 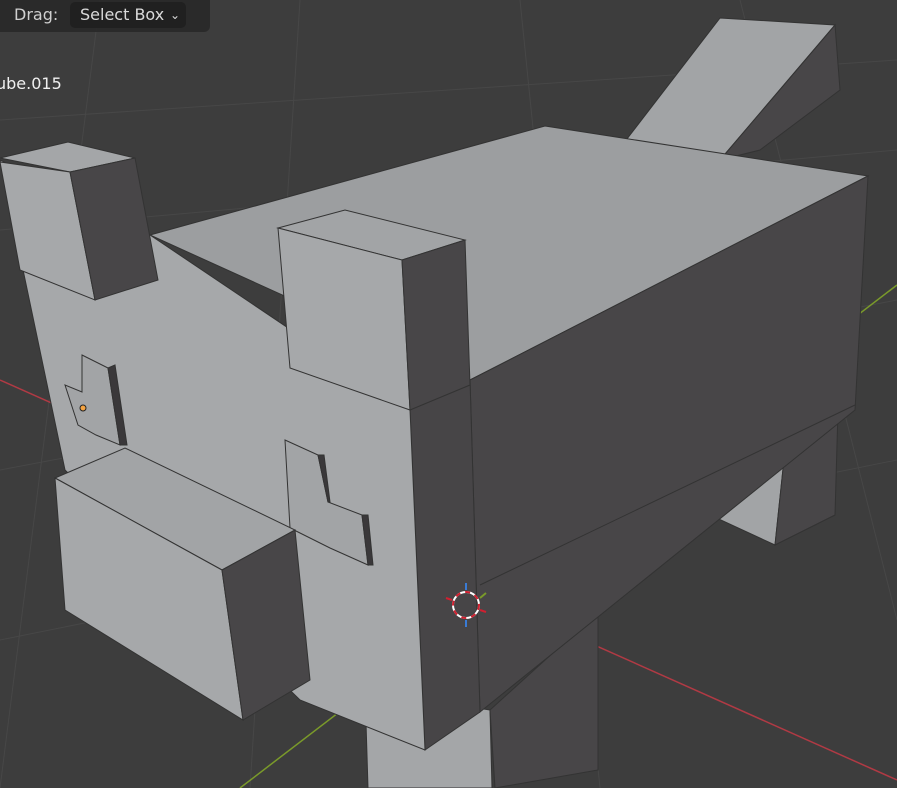 I want to click on right-ear-side, so click(x=436, y=325).